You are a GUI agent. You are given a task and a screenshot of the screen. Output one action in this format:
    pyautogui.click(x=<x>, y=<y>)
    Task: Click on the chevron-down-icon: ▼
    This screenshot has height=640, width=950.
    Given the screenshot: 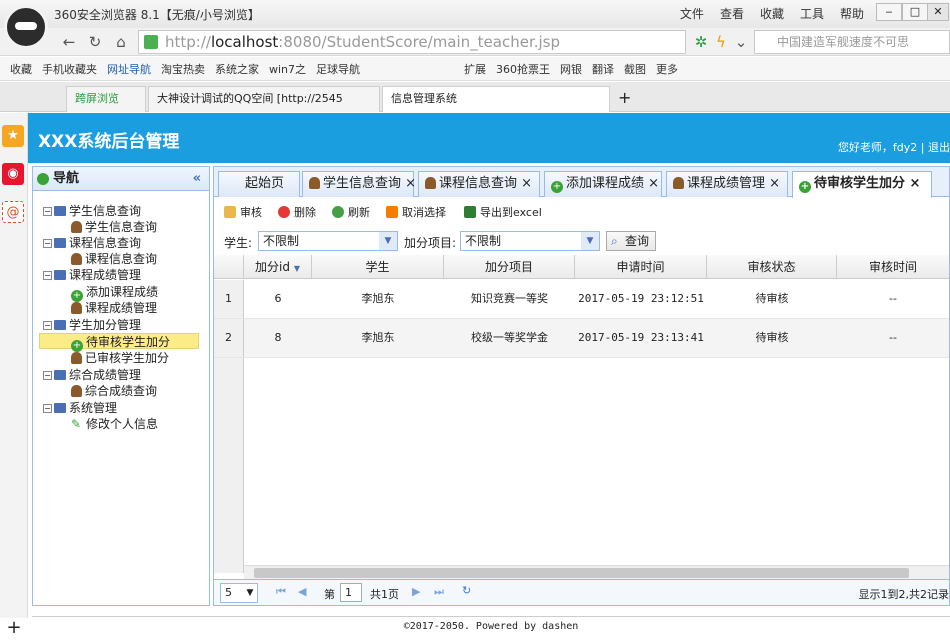 What is the action you would take?
    pyautogui.click(x=388, y=241)
    